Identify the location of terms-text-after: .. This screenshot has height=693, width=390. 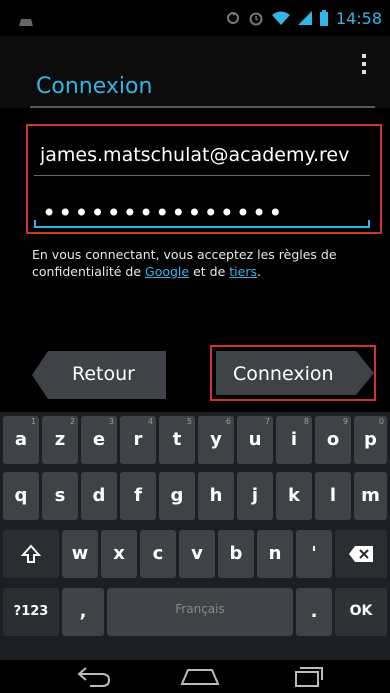
(258, 271).